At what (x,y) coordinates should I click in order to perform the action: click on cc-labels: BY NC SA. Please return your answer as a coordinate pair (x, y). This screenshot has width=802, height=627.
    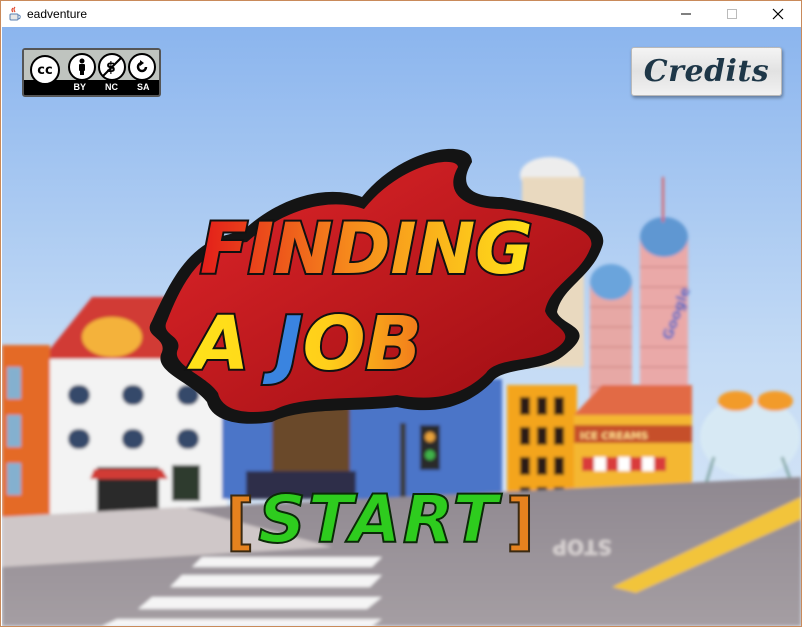
    Looking at the image, I should click on (111, 87).